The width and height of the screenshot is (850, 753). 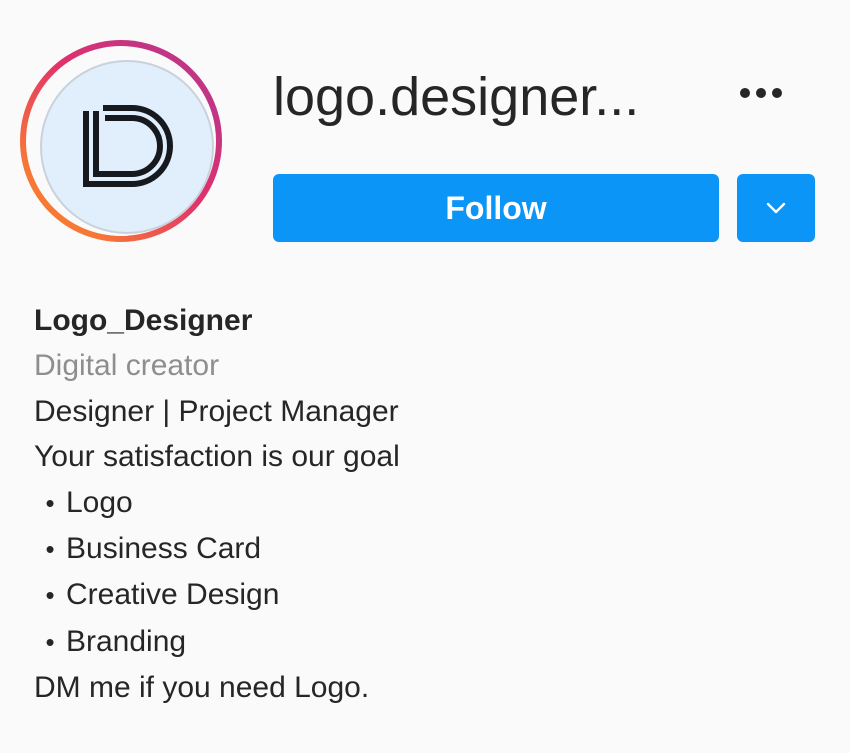 What do you see at coordinates (143, 320) in the screenshot?
I see `full-name: Logo_Designer` at bounding box center [143, 320].